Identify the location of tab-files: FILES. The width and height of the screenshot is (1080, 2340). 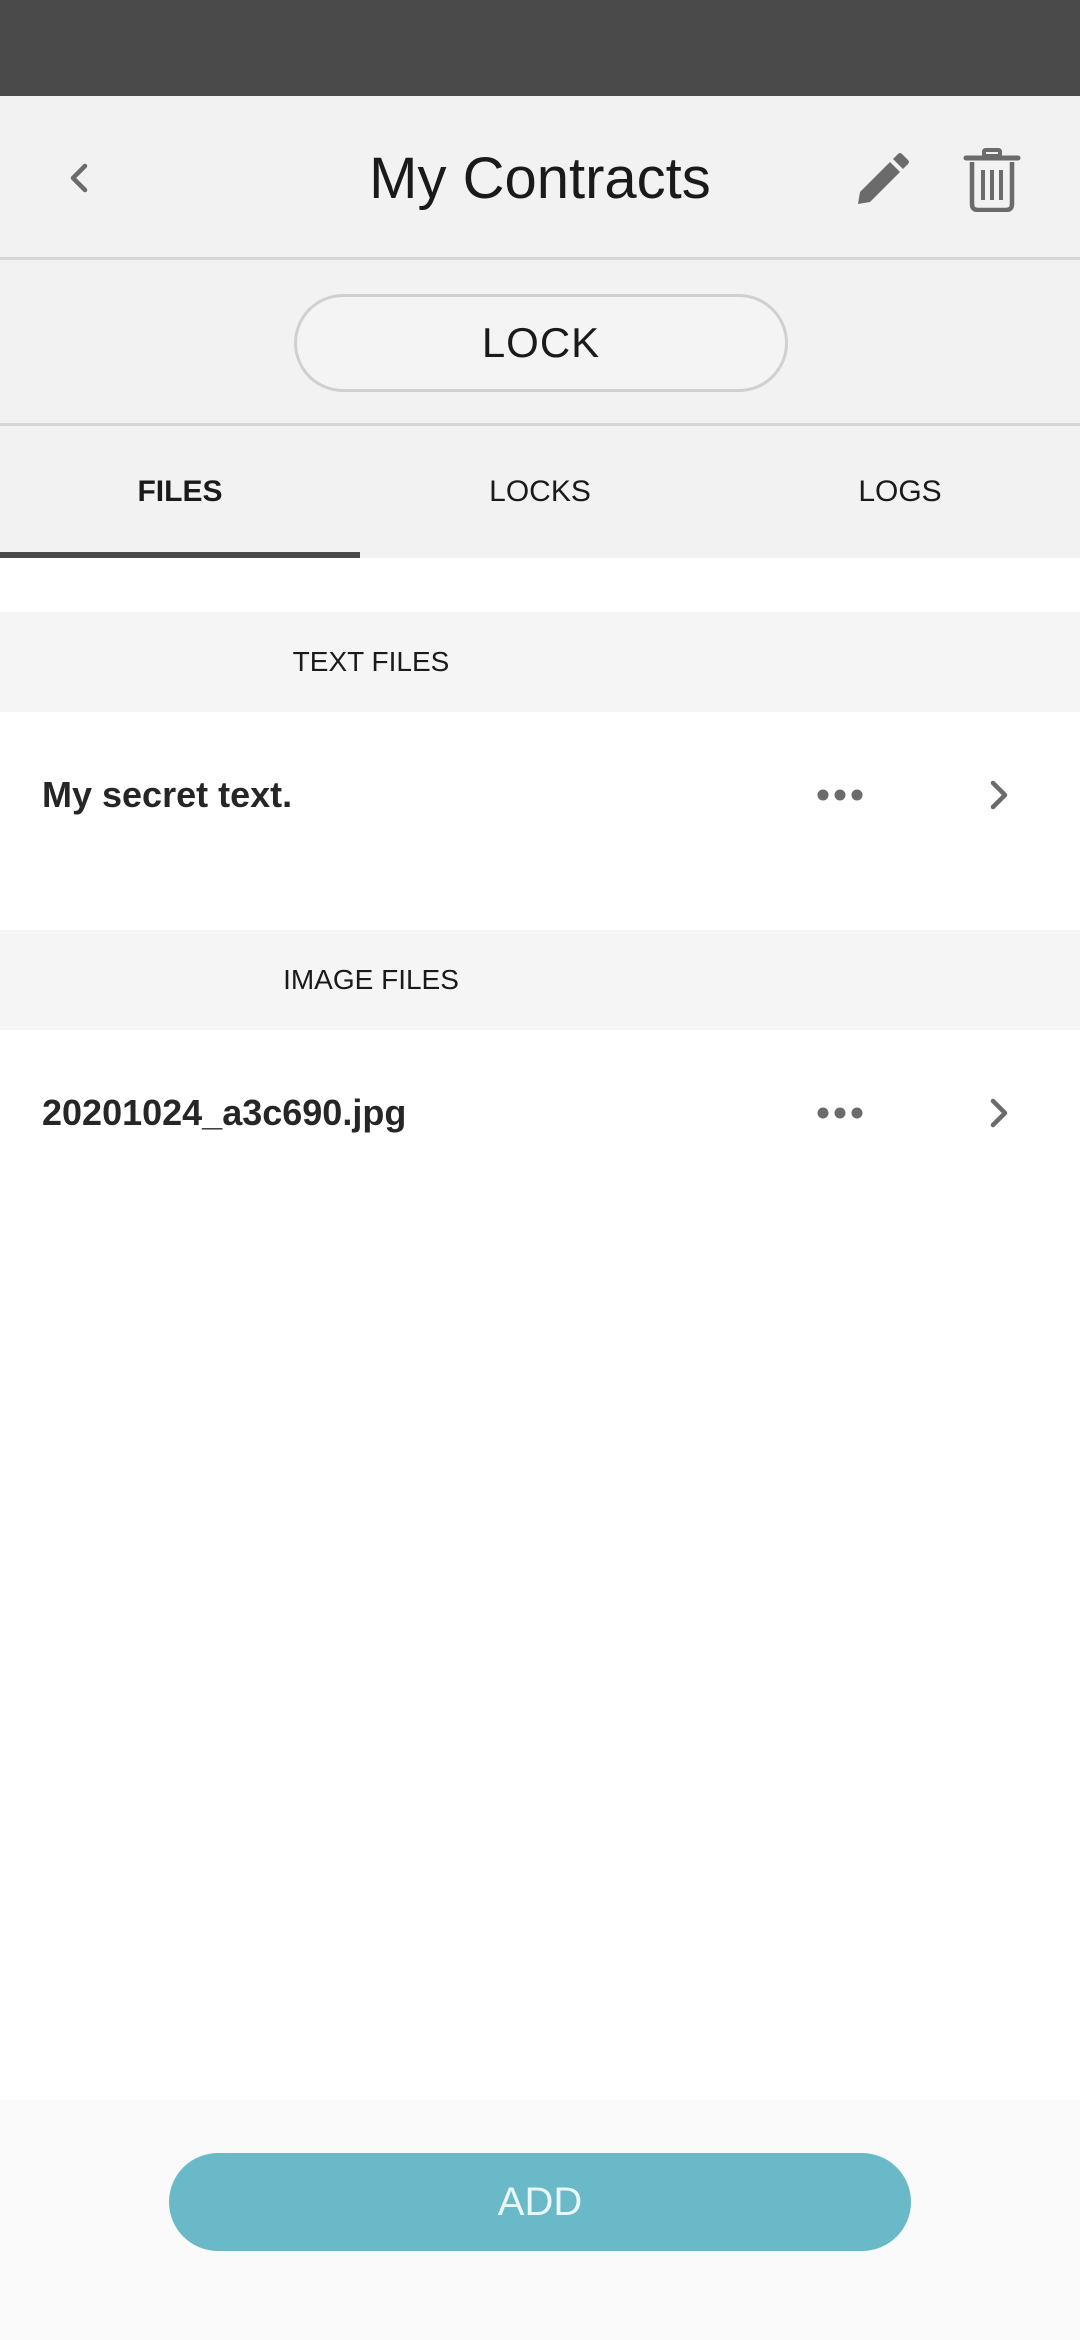
(180, 492).